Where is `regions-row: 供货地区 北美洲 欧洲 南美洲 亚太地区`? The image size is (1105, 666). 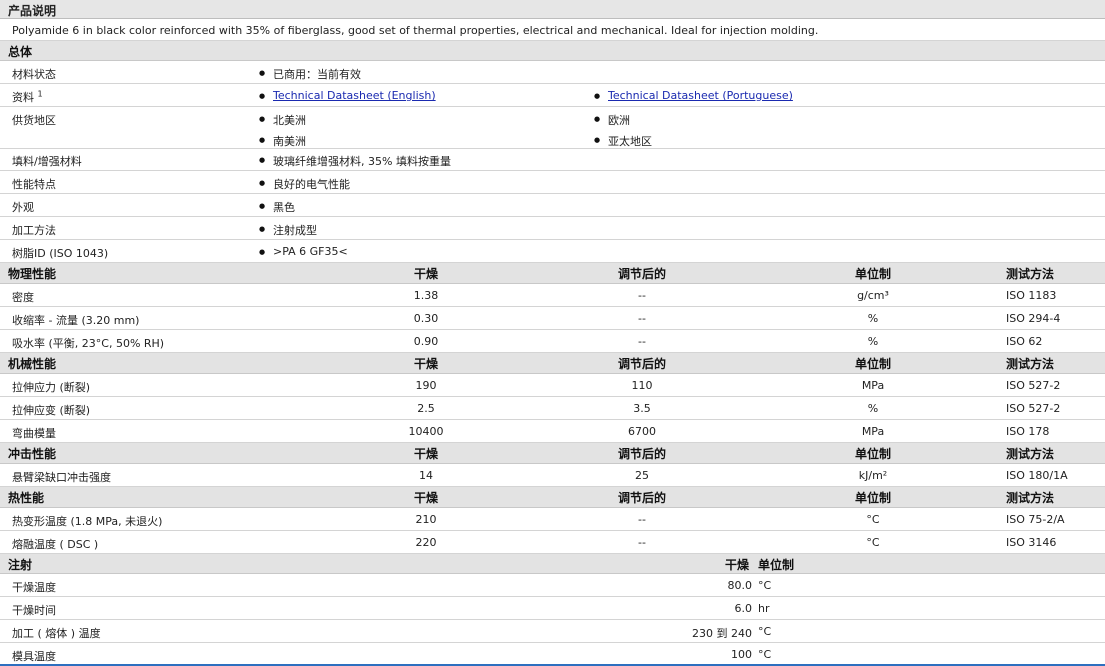
regions-row: 供货地区 北美洲 欧洲 南美洲 亚太地区 is located at coordinates (552, 128).